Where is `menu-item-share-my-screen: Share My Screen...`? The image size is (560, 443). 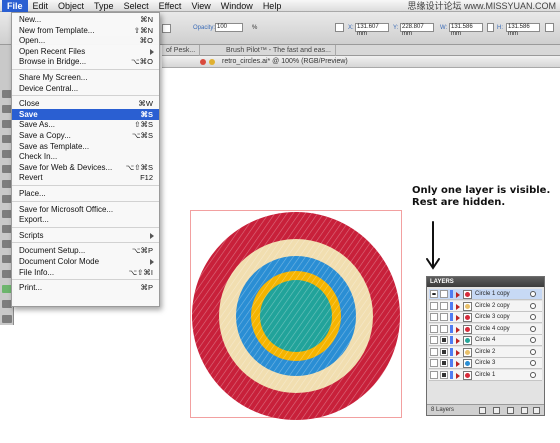
menu-item-share-my-screen: Share My Screen... is located at coordinates (85, 77).